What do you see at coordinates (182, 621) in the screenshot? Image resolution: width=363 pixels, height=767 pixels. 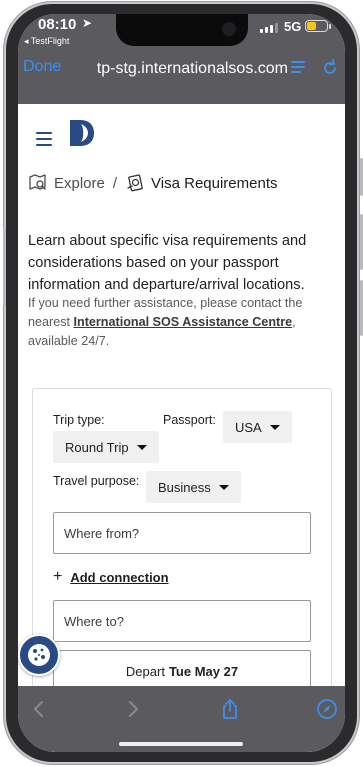 I see `where-to-input` at bounding box center [182, 621].